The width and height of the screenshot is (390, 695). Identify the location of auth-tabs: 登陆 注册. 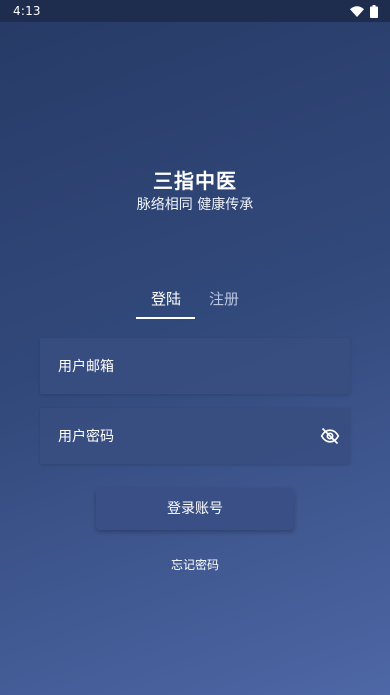
(195, 305).